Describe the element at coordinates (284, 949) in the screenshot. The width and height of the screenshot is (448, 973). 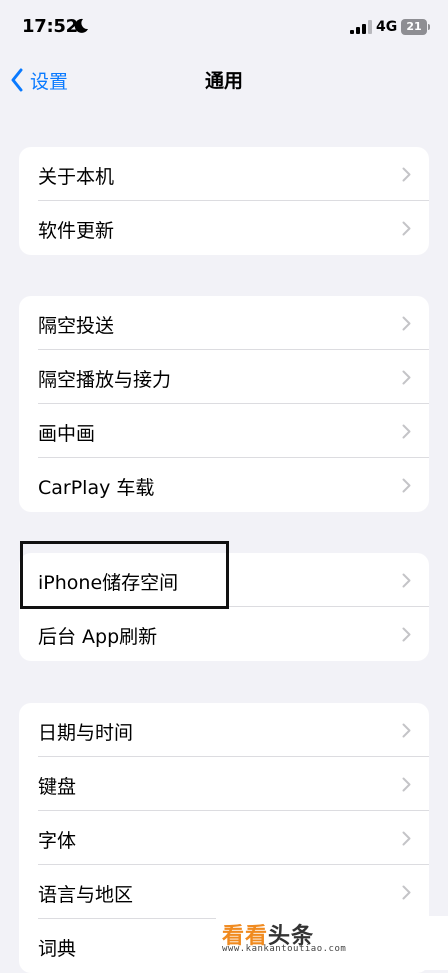
I see `watermark-url: www.kankantoutiao.com` at that location.